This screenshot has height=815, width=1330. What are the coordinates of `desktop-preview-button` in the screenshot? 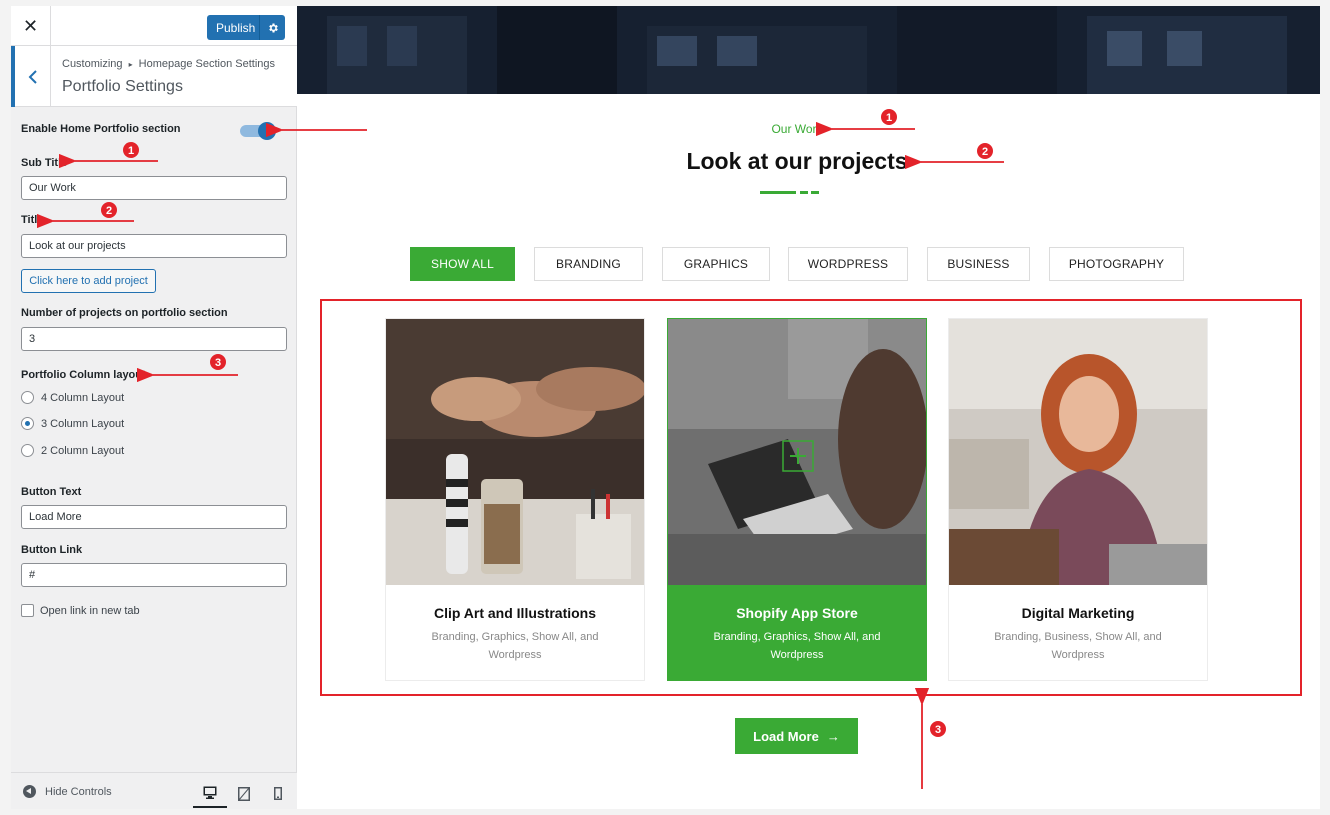 It's located at (210, 793).